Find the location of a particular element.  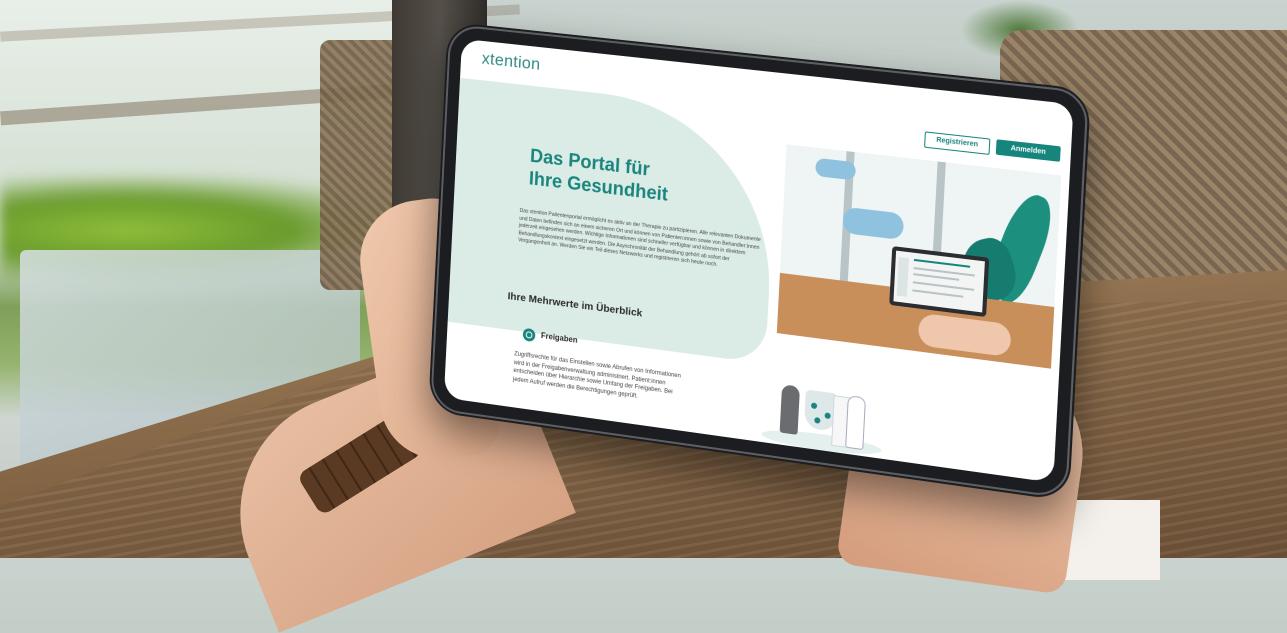

illustration-laptop is located at coordinates (939, 282).